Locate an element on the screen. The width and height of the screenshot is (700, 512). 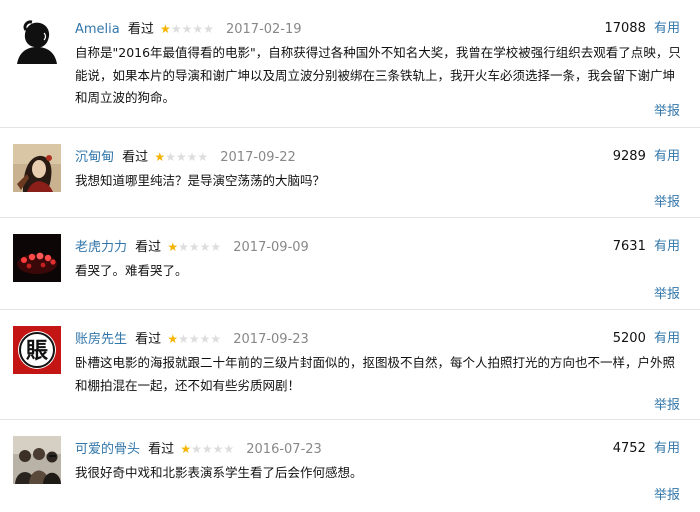
vote-area: 5200 有用 is located at coordinates (646, 339).